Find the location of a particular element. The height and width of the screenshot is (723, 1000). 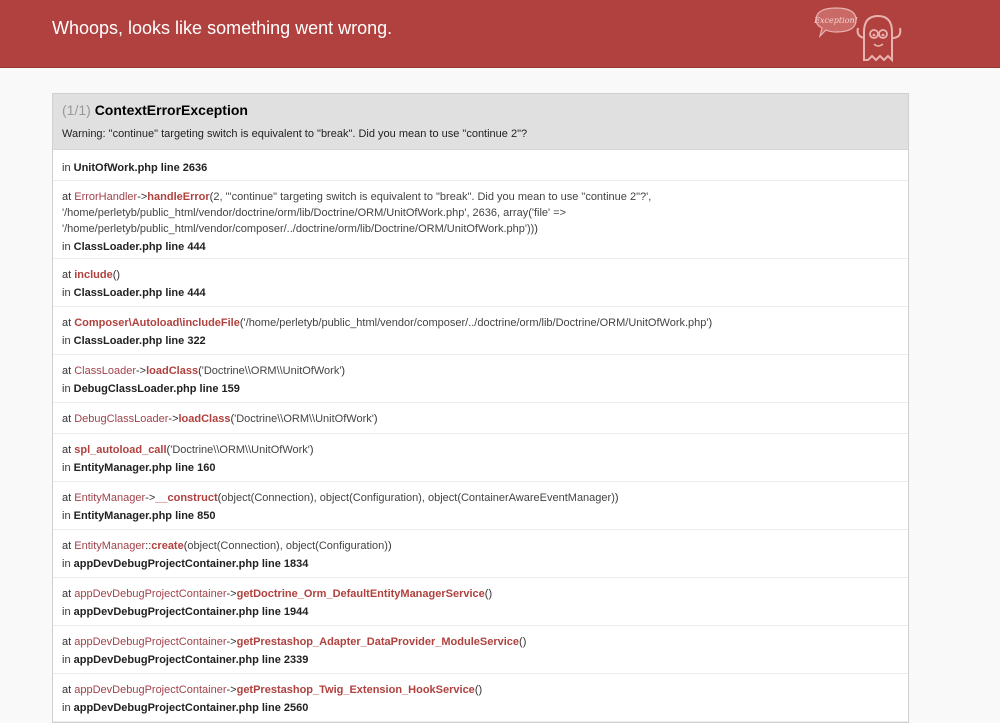

trace-function: Composer\Autoload\includeFile is located at coordinates (157, 323).